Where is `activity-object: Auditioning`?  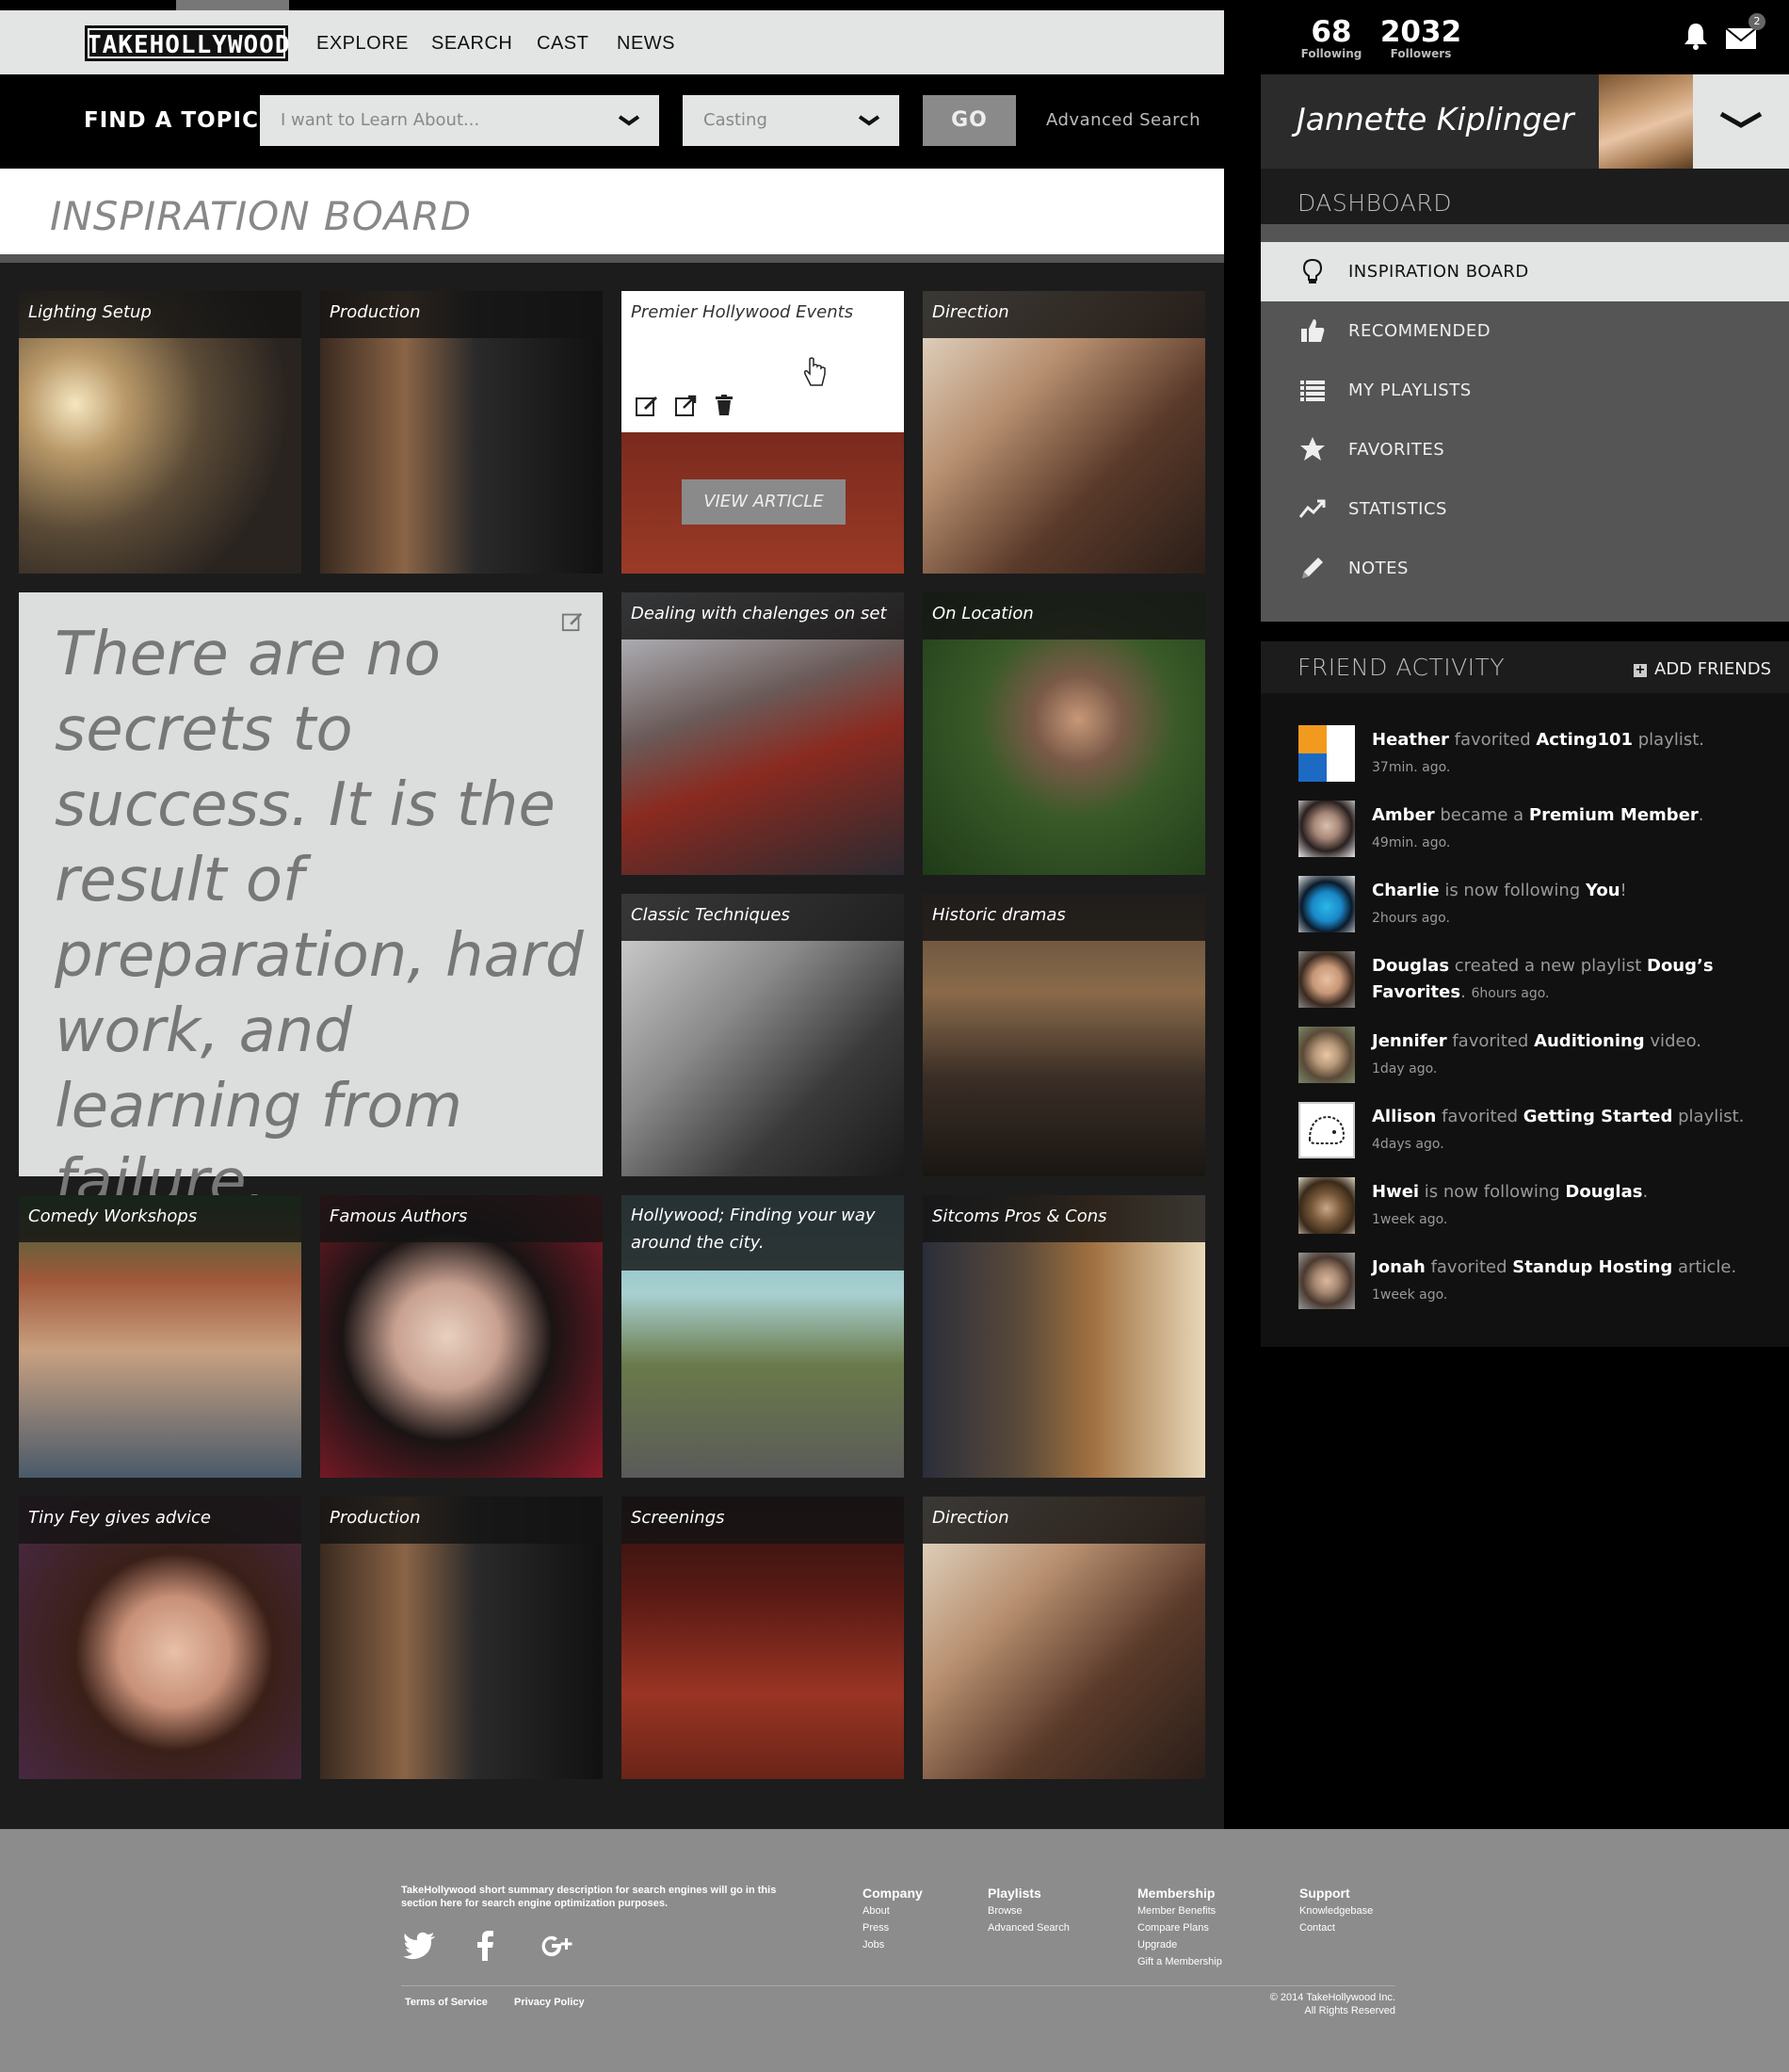 activity-object: Auditioning is located at coordinates (1589, 1041).